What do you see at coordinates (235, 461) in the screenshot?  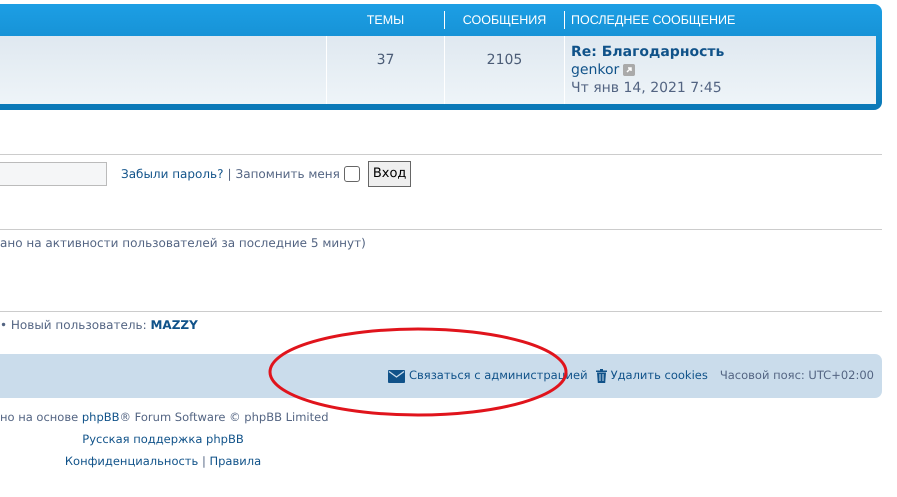 I see `rules-link: Правила` at bounding box center [235, 461].